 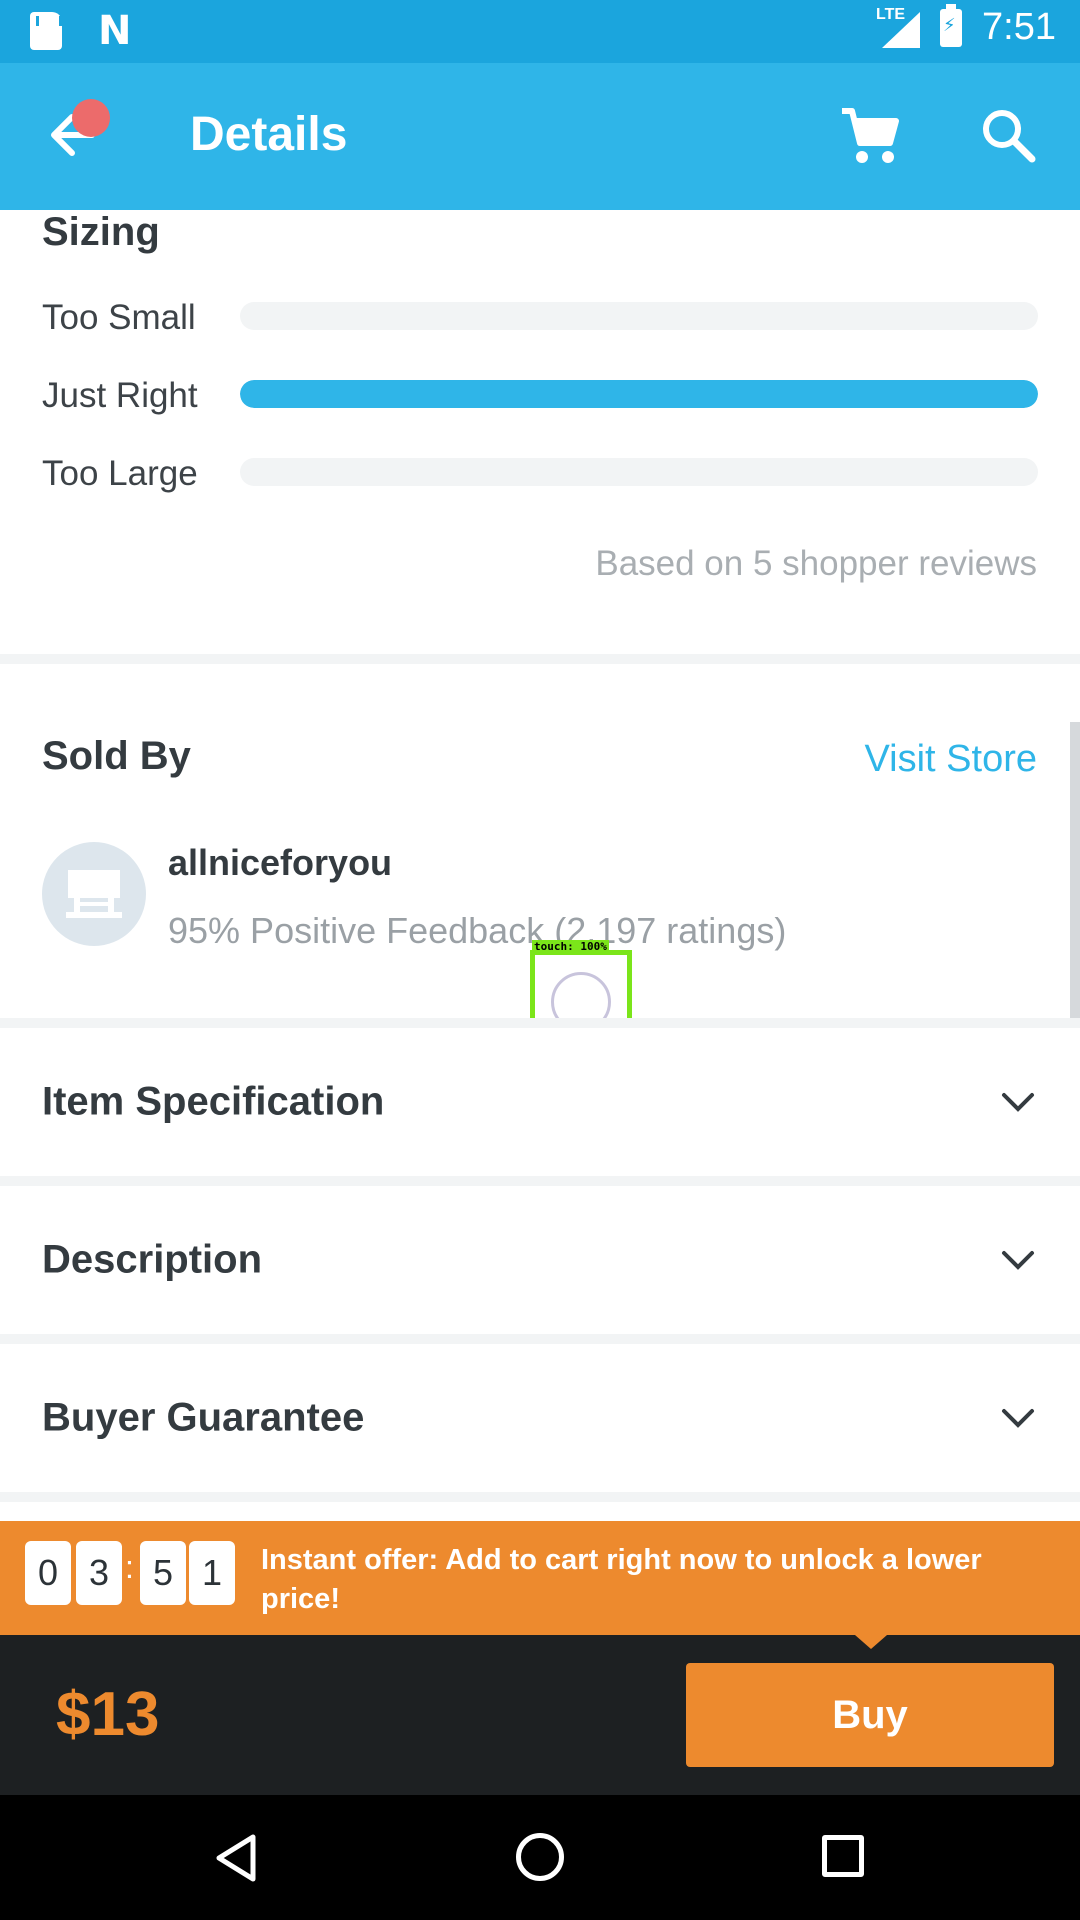 I want to click on buy-bar: $13 Buy, so click(x=540, y=1715).